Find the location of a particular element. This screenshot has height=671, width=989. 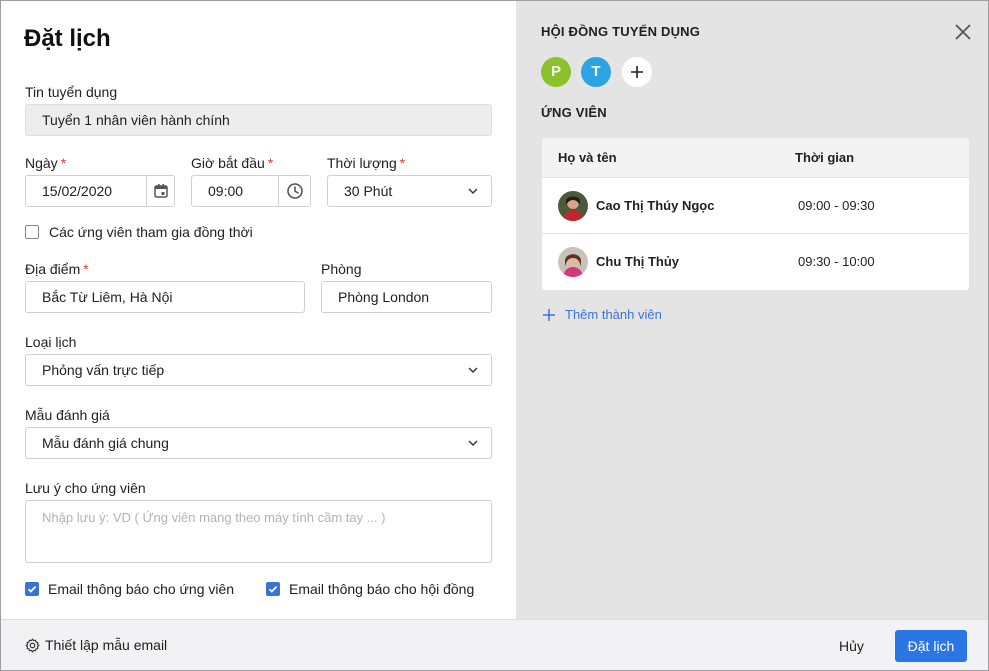

cancel-button: Hủy is located at coordinates (851, 646).